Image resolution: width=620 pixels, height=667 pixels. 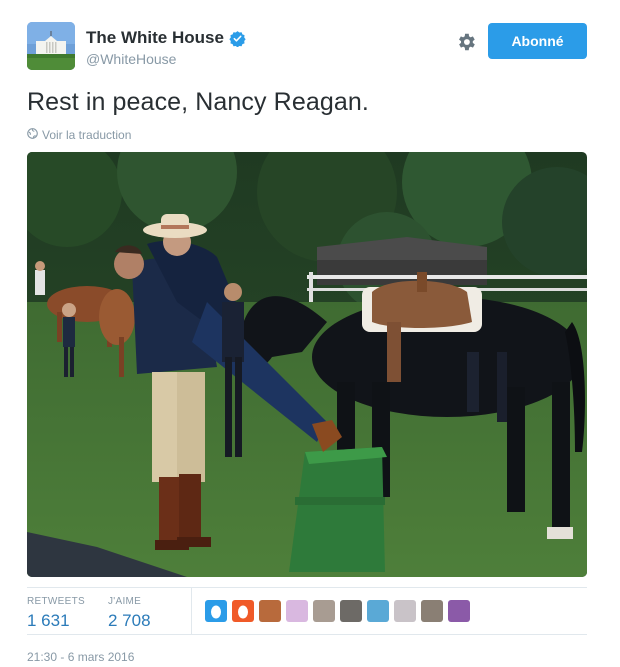 What do you see at coordinates (86, 135) in the screenshot?
I see `translate-label: Voir la traduction` at bounding box center [86, 135].